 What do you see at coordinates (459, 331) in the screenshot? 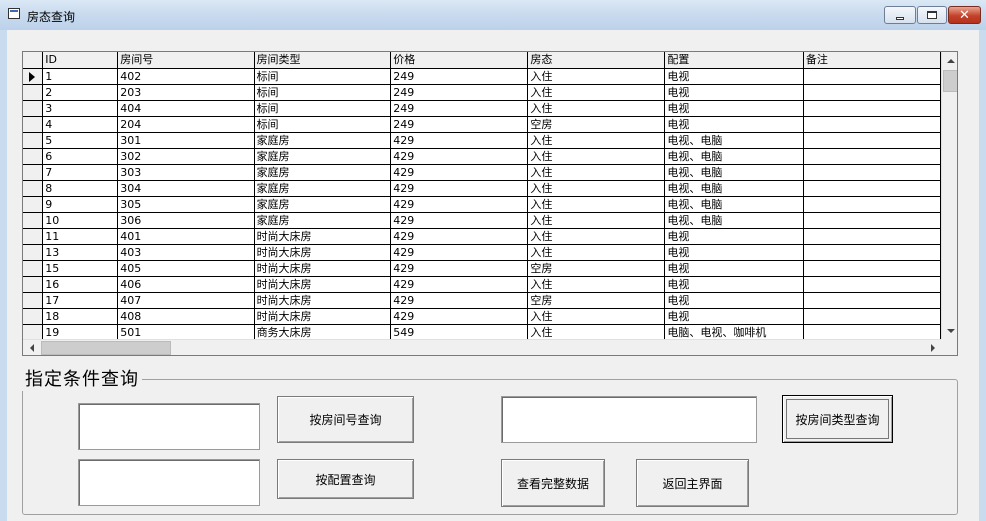
I see `cell-price: 549` at bounding box center [459, 331].